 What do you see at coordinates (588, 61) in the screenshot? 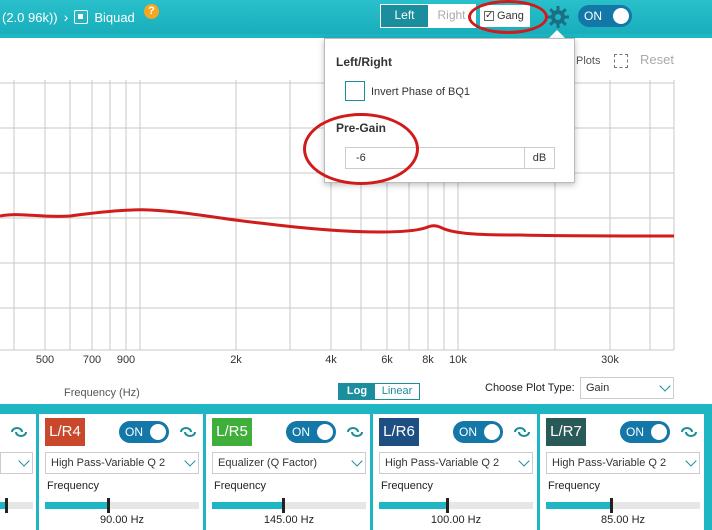
I see `plots-label: Plots` at bounding box center [588, 61].